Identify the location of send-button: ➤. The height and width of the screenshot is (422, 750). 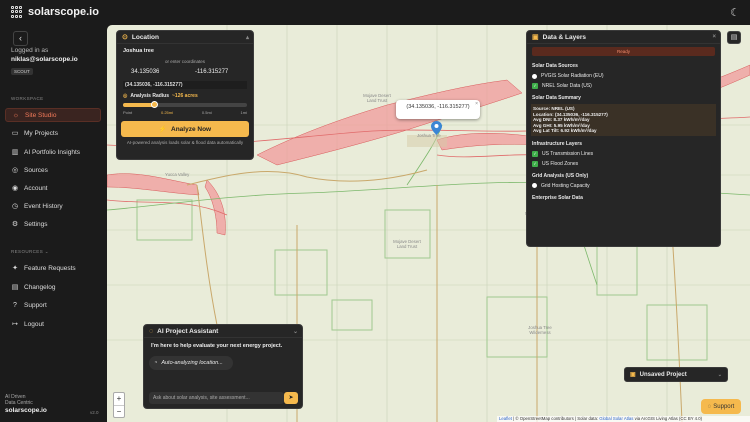
(291, 398).